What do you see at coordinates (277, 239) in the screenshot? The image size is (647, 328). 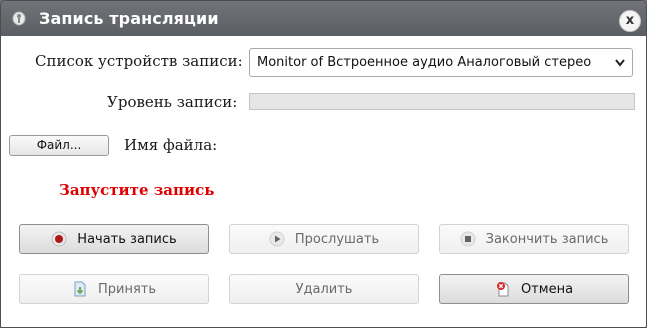 I see `play-icon` at bounding box center [277, 239].